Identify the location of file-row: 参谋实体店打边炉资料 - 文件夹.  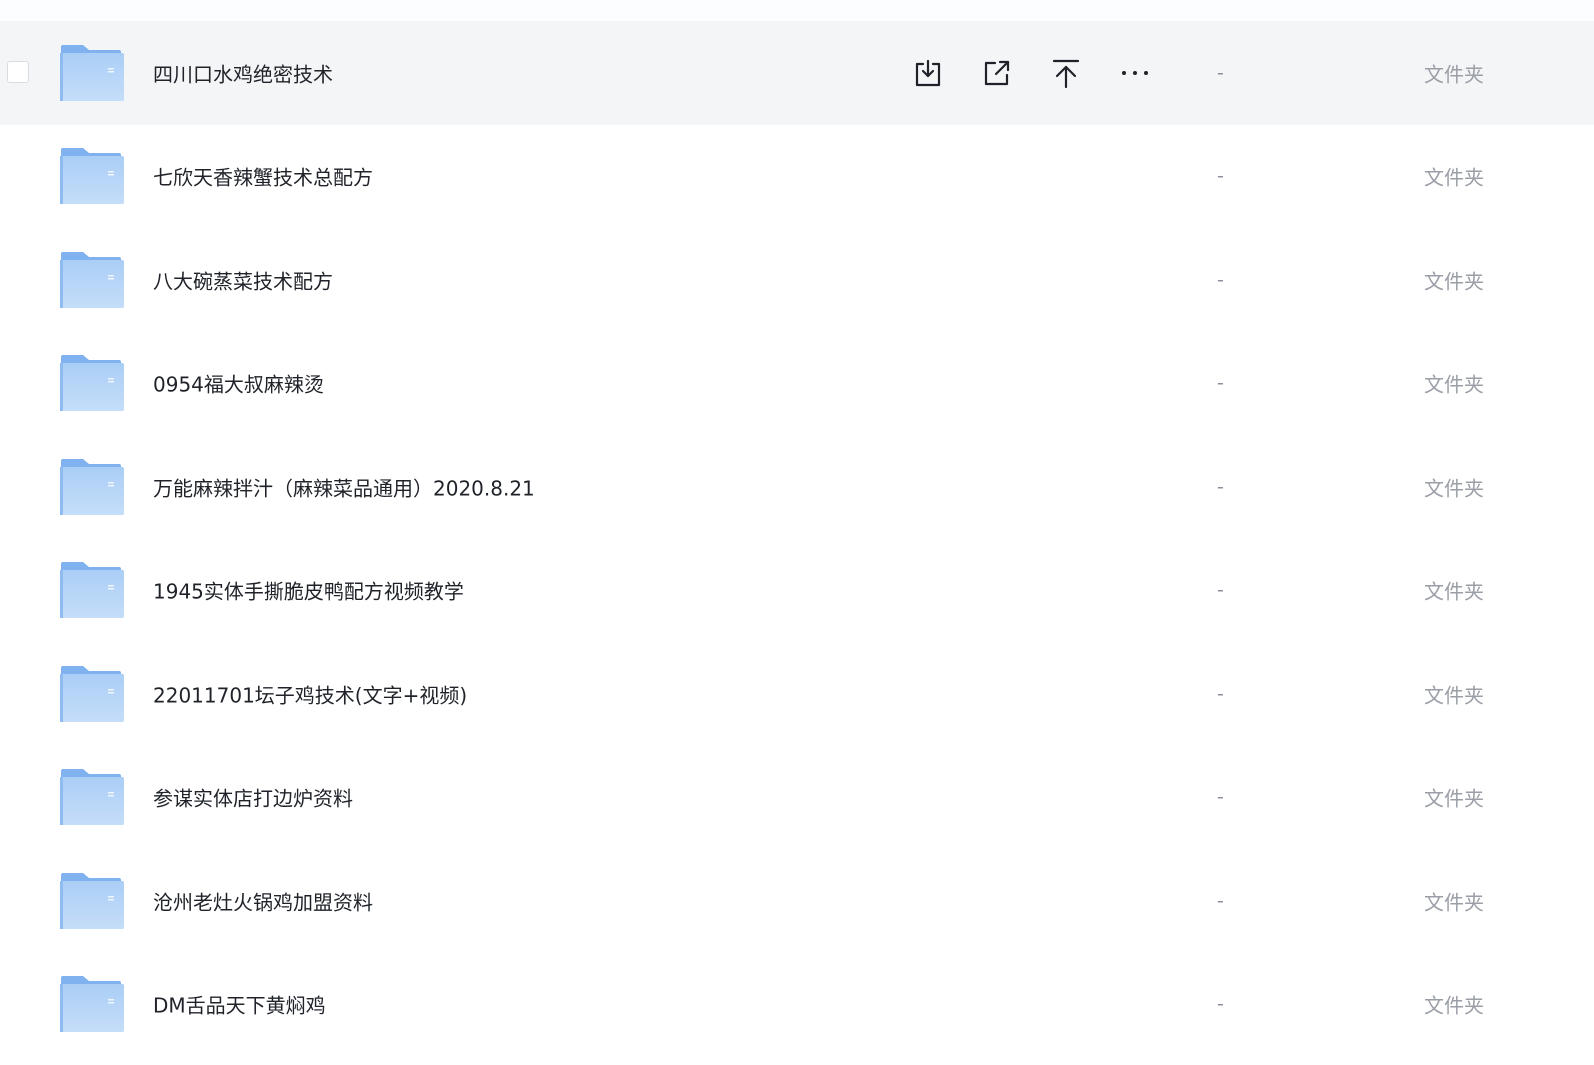
(797, 798).